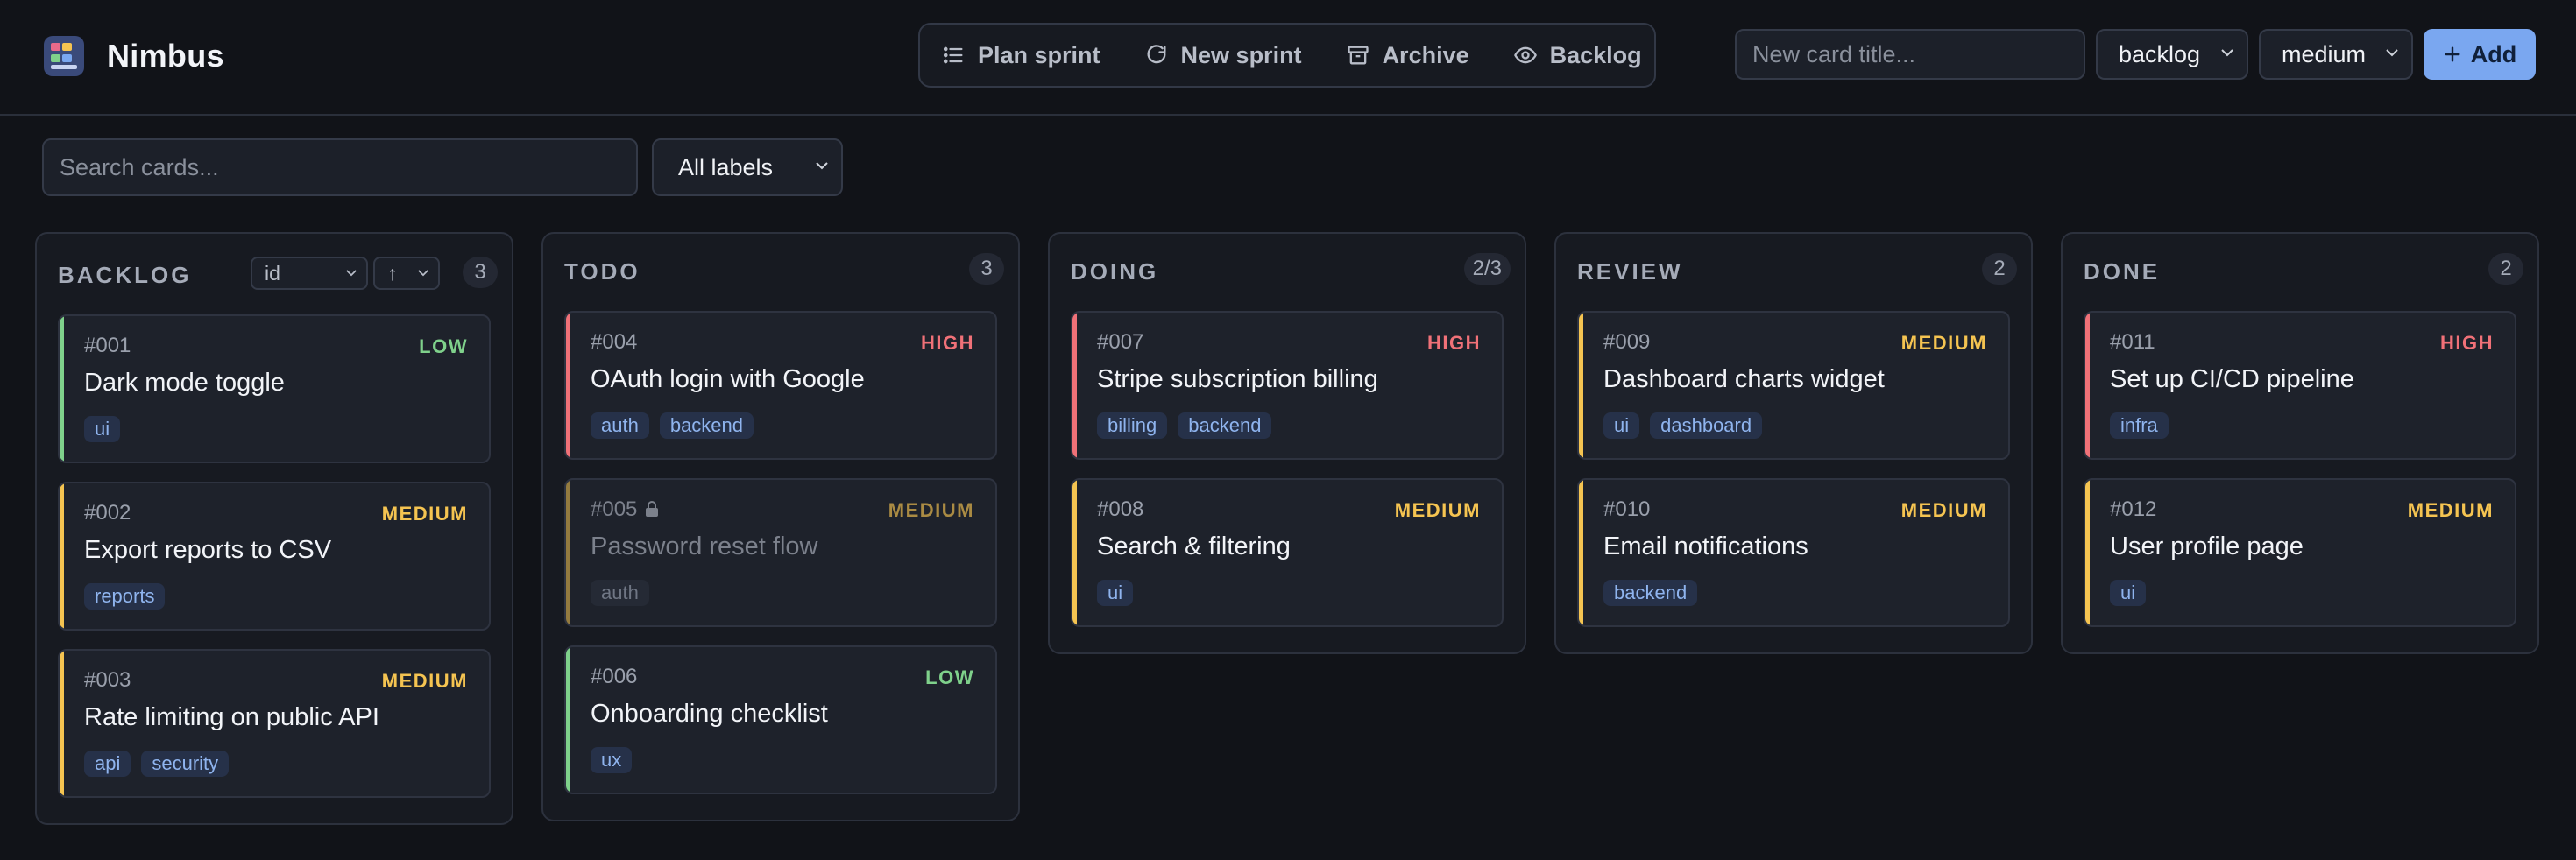 The width and height of the screenshot is (2576, 860). Describe the element at coordinates (208, 550) in the screenshot. I see `card-title: Export reports to CSV` at that location.